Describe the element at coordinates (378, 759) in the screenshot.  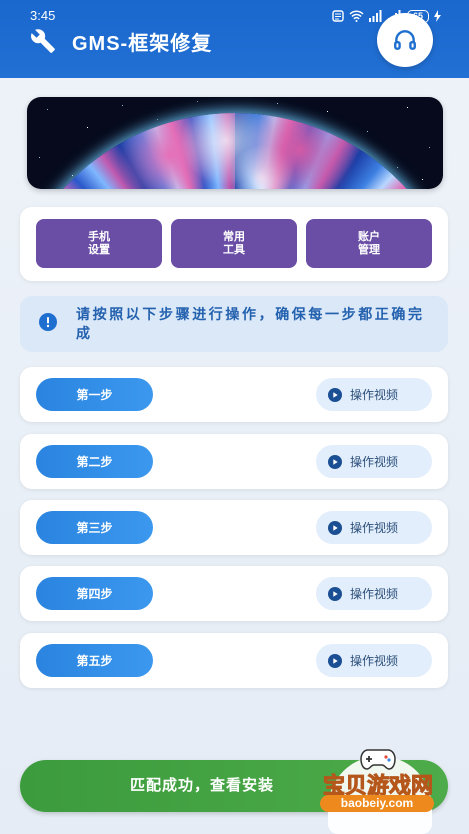
I see `gamepad-icon` at that location.